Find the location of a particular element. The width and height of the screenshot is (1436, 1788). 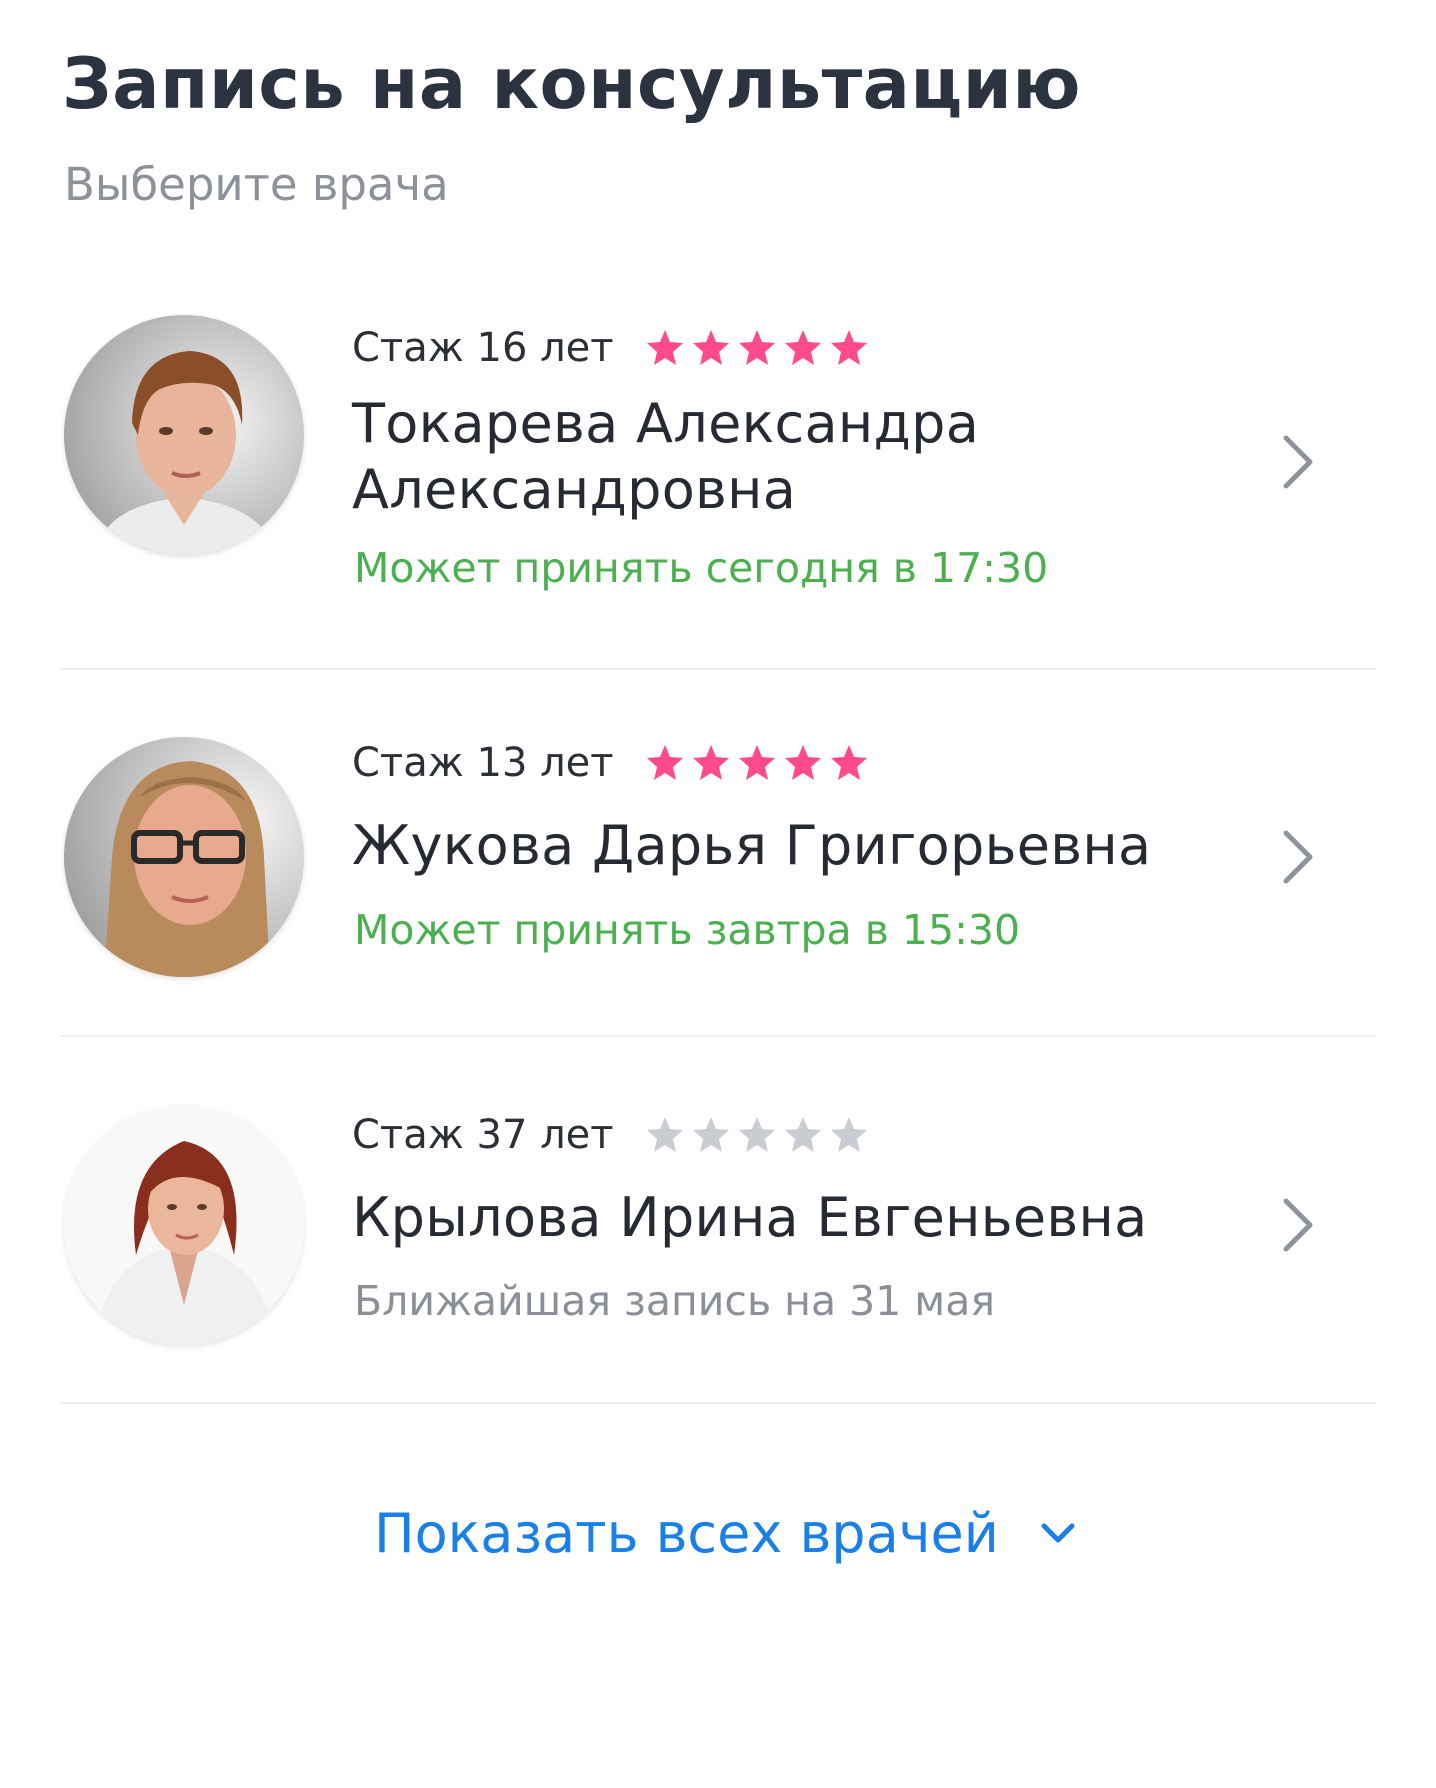

doctor-name: Жукова Дарья Григорьевна is located at coordinates (752, 845).